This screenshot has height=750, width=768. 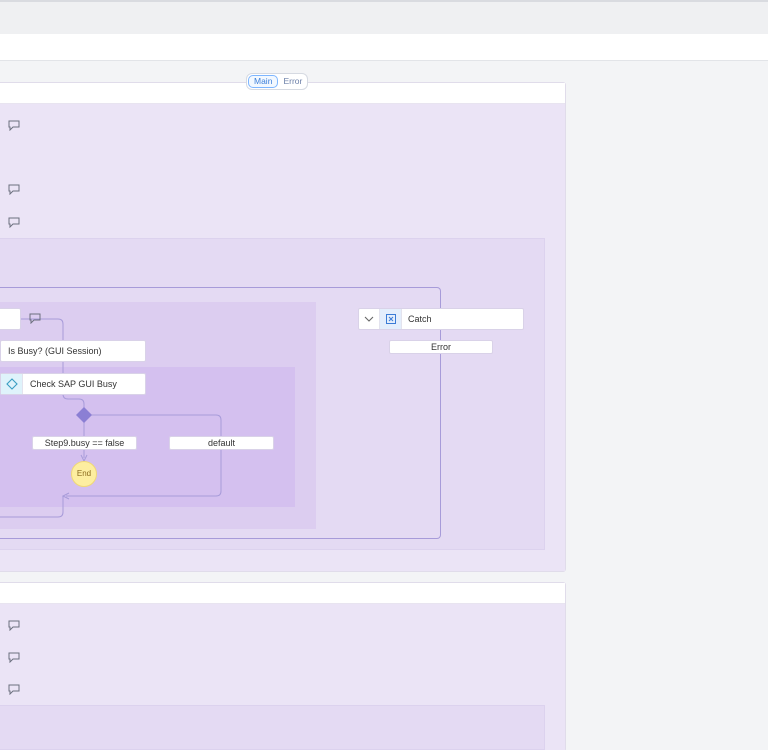 I want to click on catch-error-label: Error, so click(x=441, y=347).